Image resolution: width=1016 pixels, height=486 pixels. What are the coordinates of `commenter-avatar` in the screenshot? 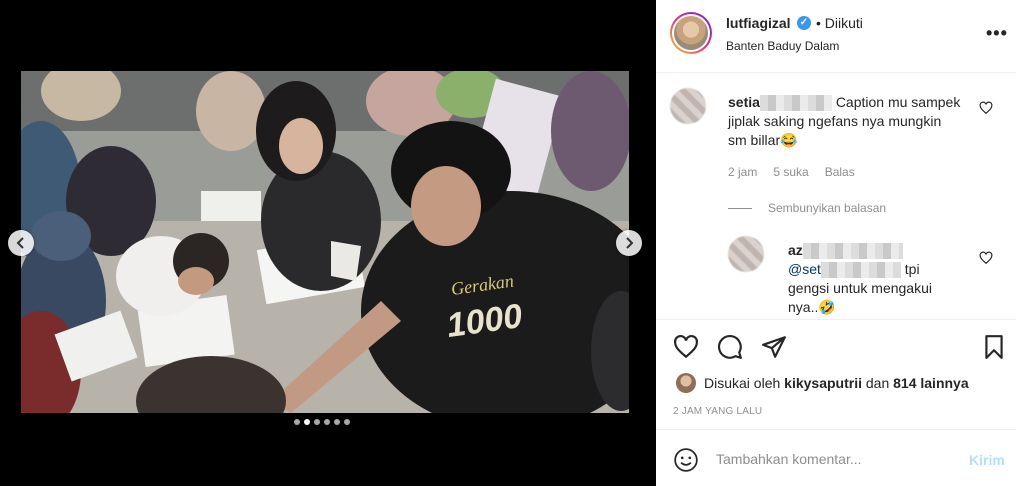 It's located at (688, 106).